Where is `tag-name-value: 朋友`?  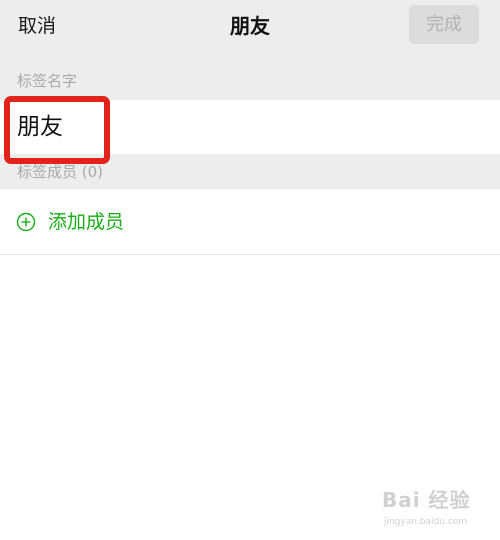 tag-name-value: 朋友 is located at coordinates (40, 127).